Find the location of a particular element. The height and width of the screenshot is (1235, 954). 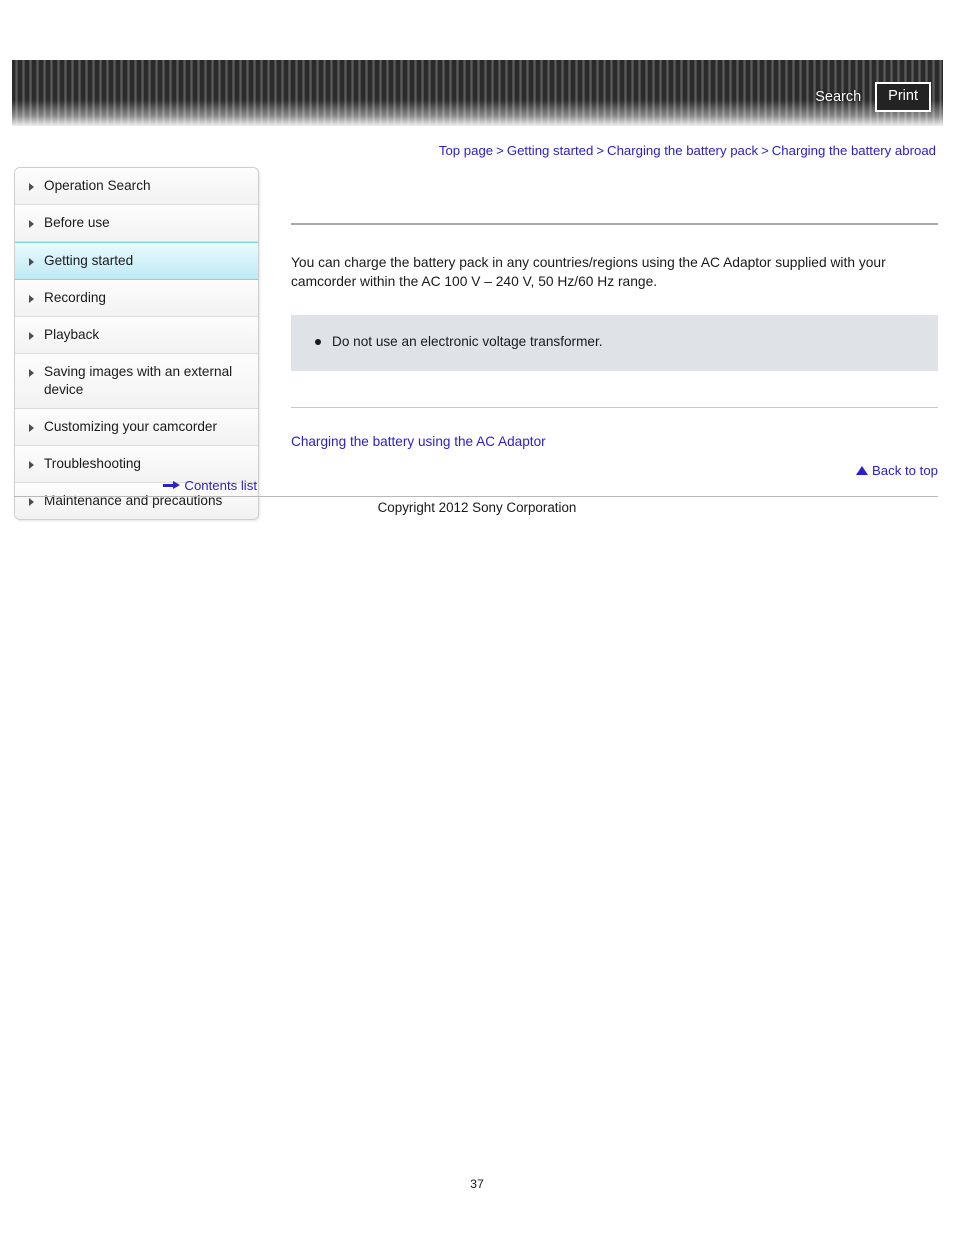

sidebar-item-label: Troubleshooting is located at coordinates (92, 463).